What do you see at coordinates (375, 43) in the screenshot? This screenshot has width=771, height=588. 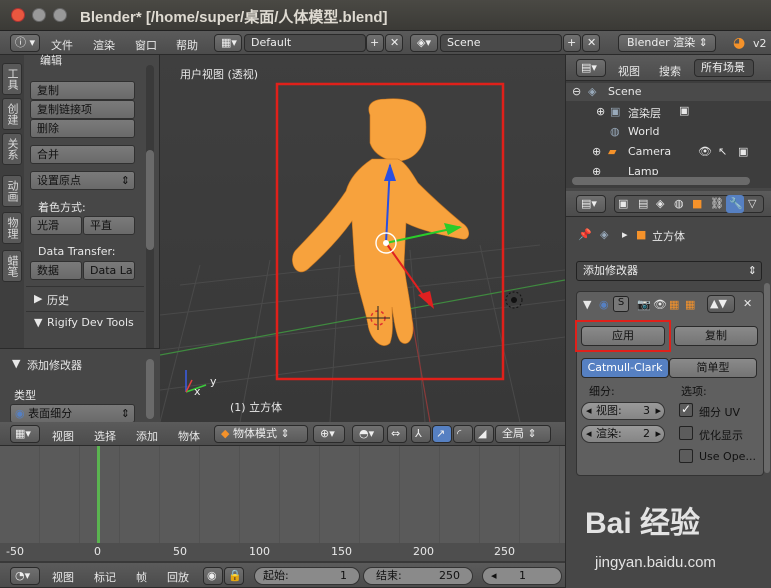 I see `add-layout-button: +` at bounding box center [375, 43].